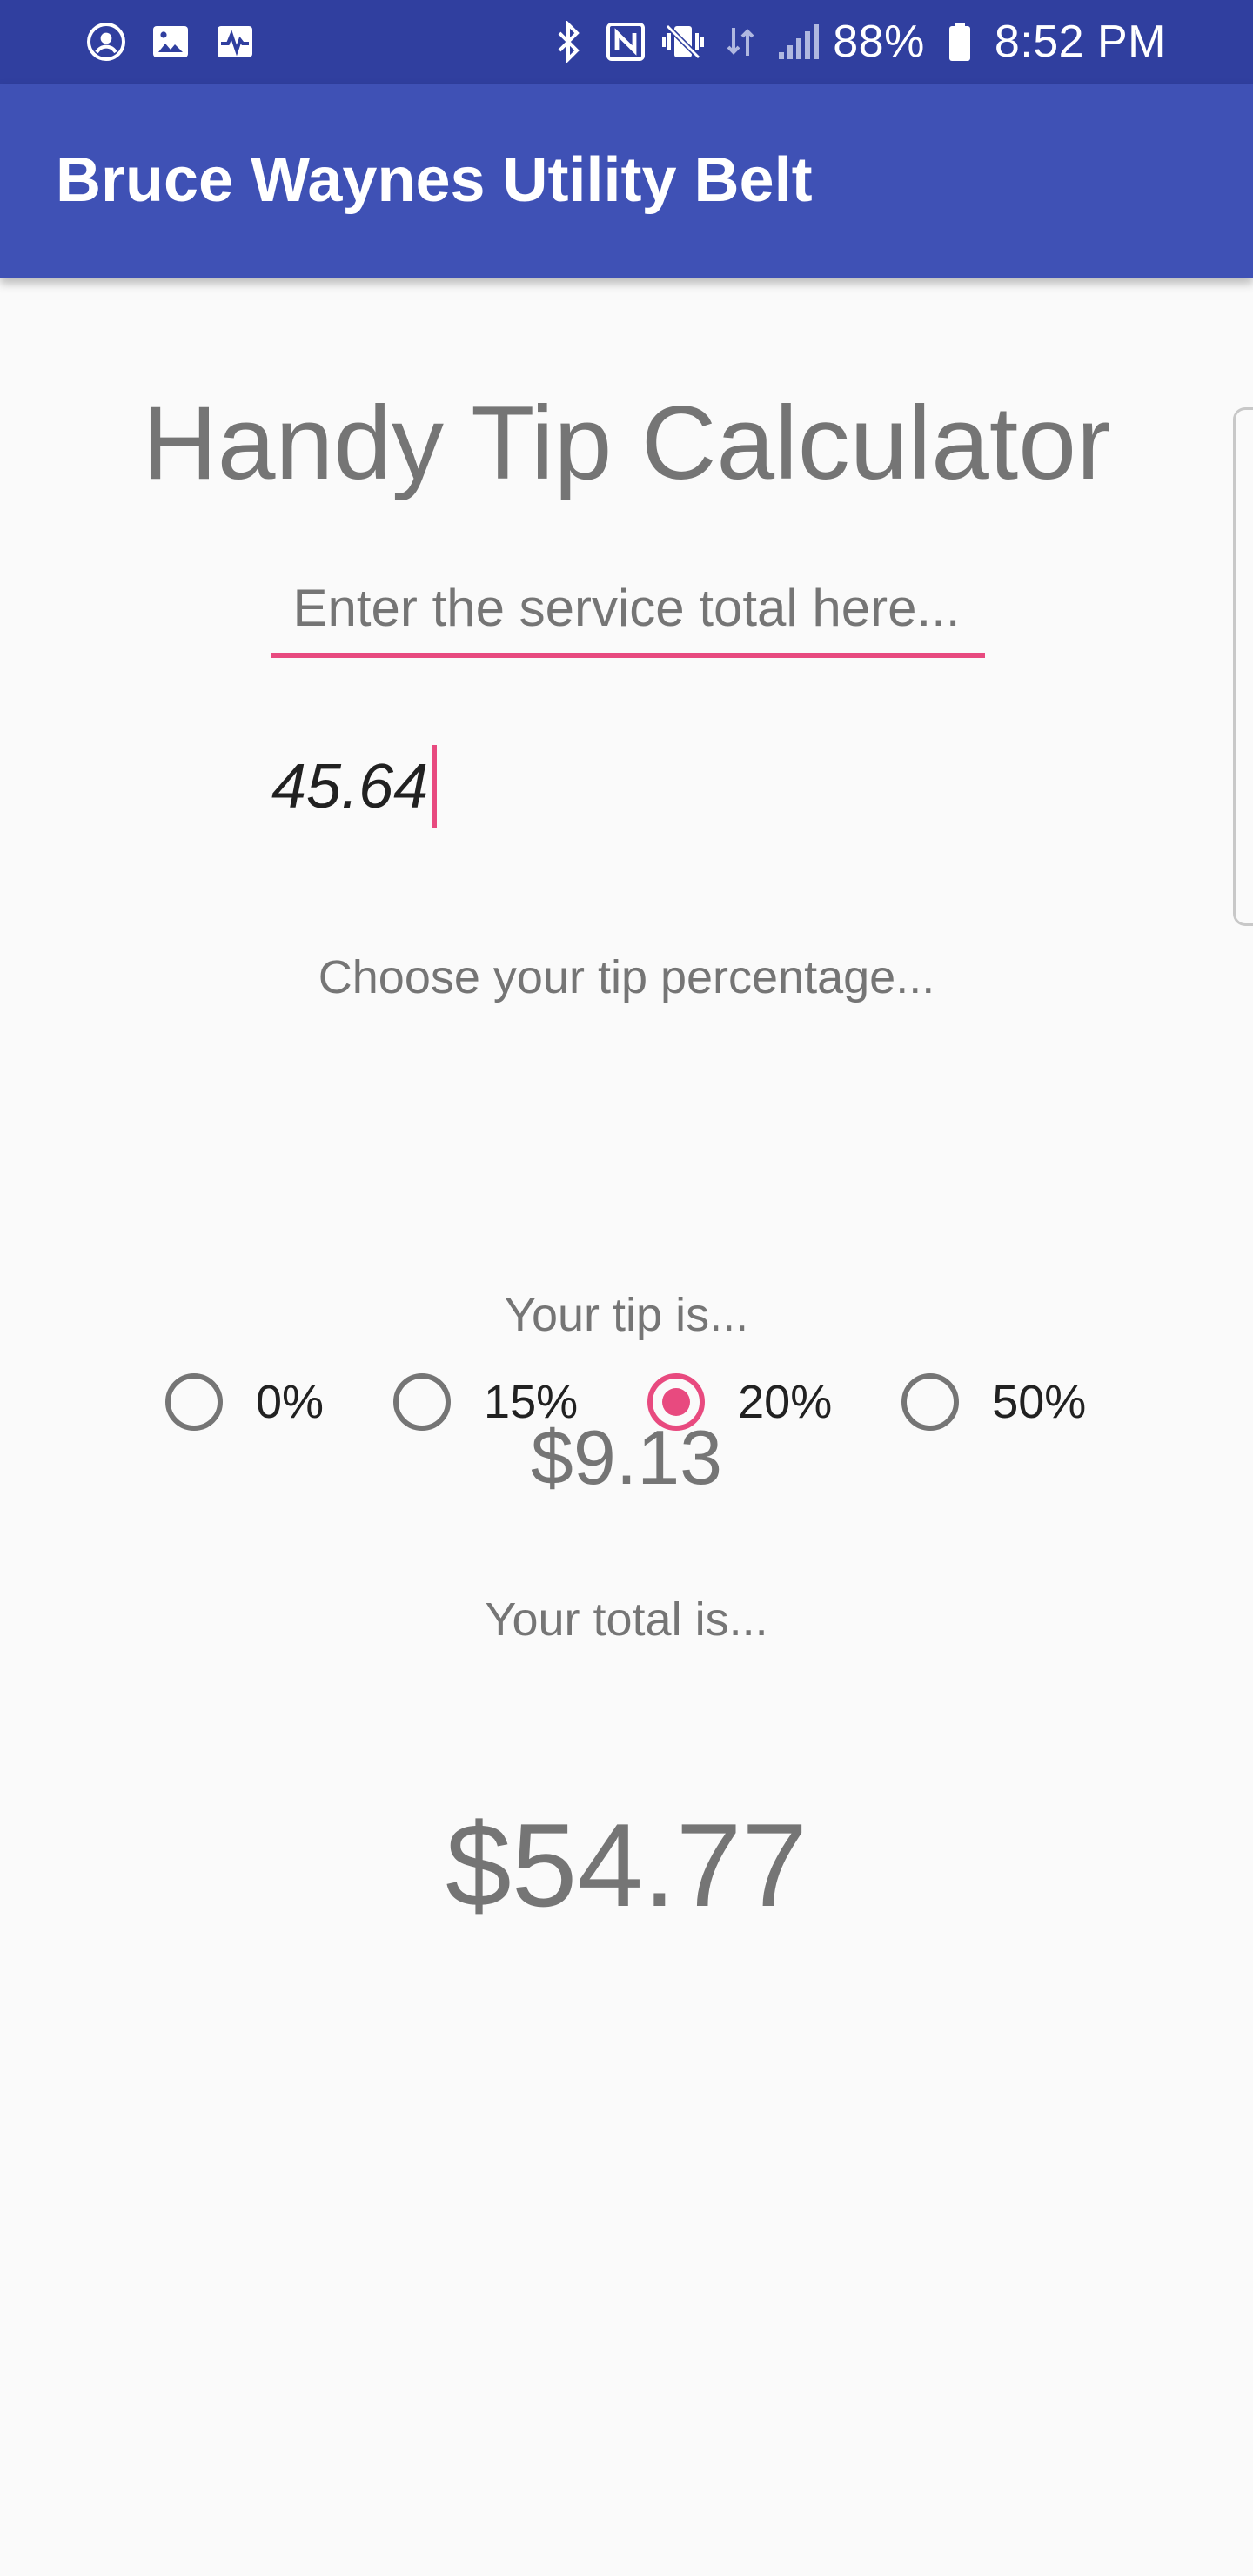 The height and width of the screenshot is (2576, 1253). Describe the element at coordinates (435, 786) in the screenshot. I see `text-cursor` at that location.